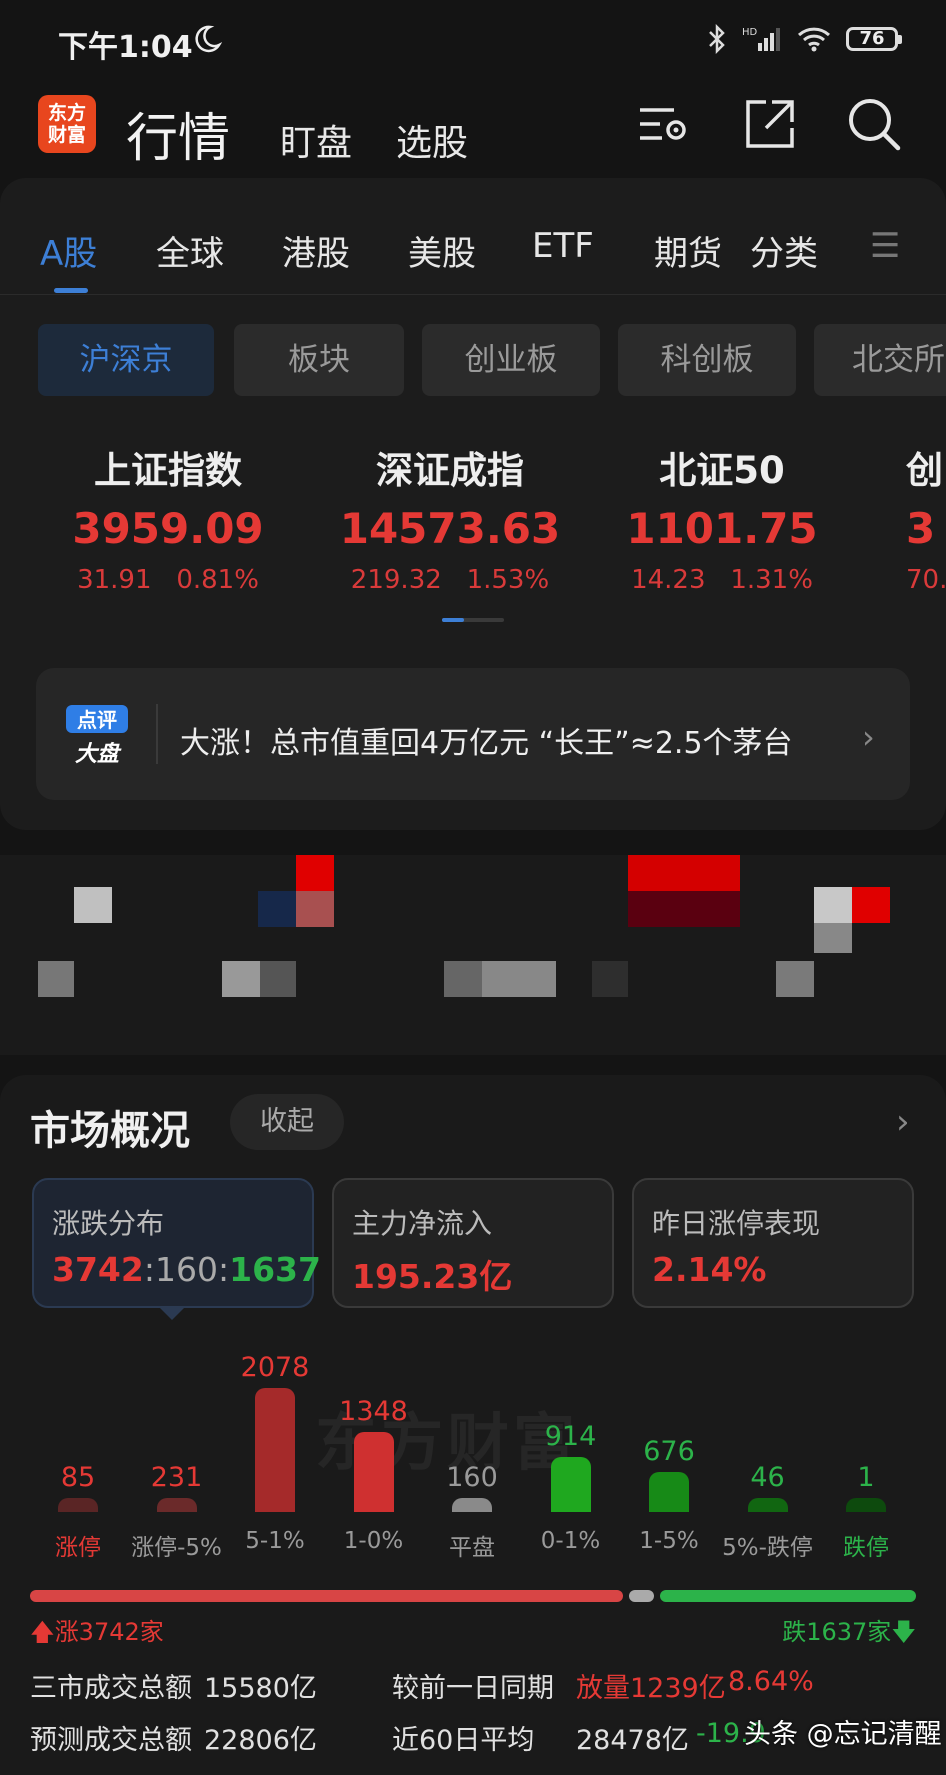  Describe the element at coordinates (874, 124) in the screenshot. I see `search-icon` at that location.